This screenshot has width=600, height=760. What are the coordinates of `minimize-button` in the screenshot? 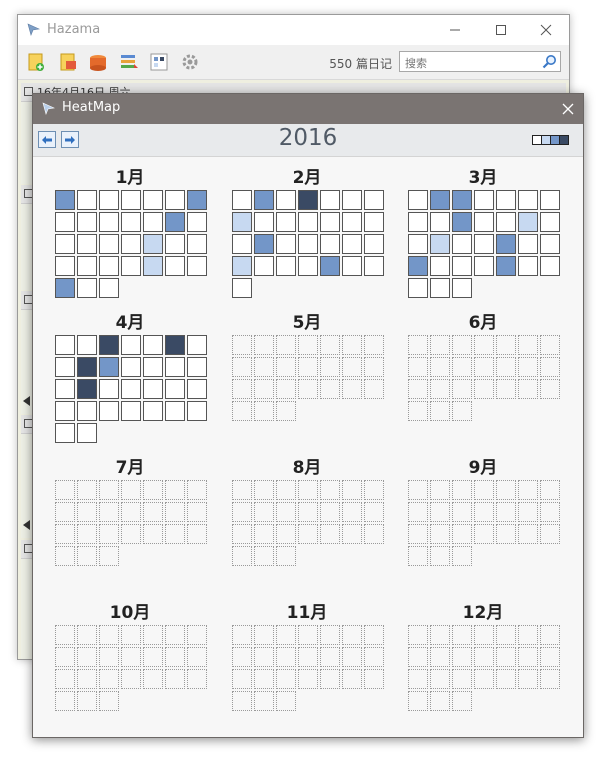 It's located at (455, 30).